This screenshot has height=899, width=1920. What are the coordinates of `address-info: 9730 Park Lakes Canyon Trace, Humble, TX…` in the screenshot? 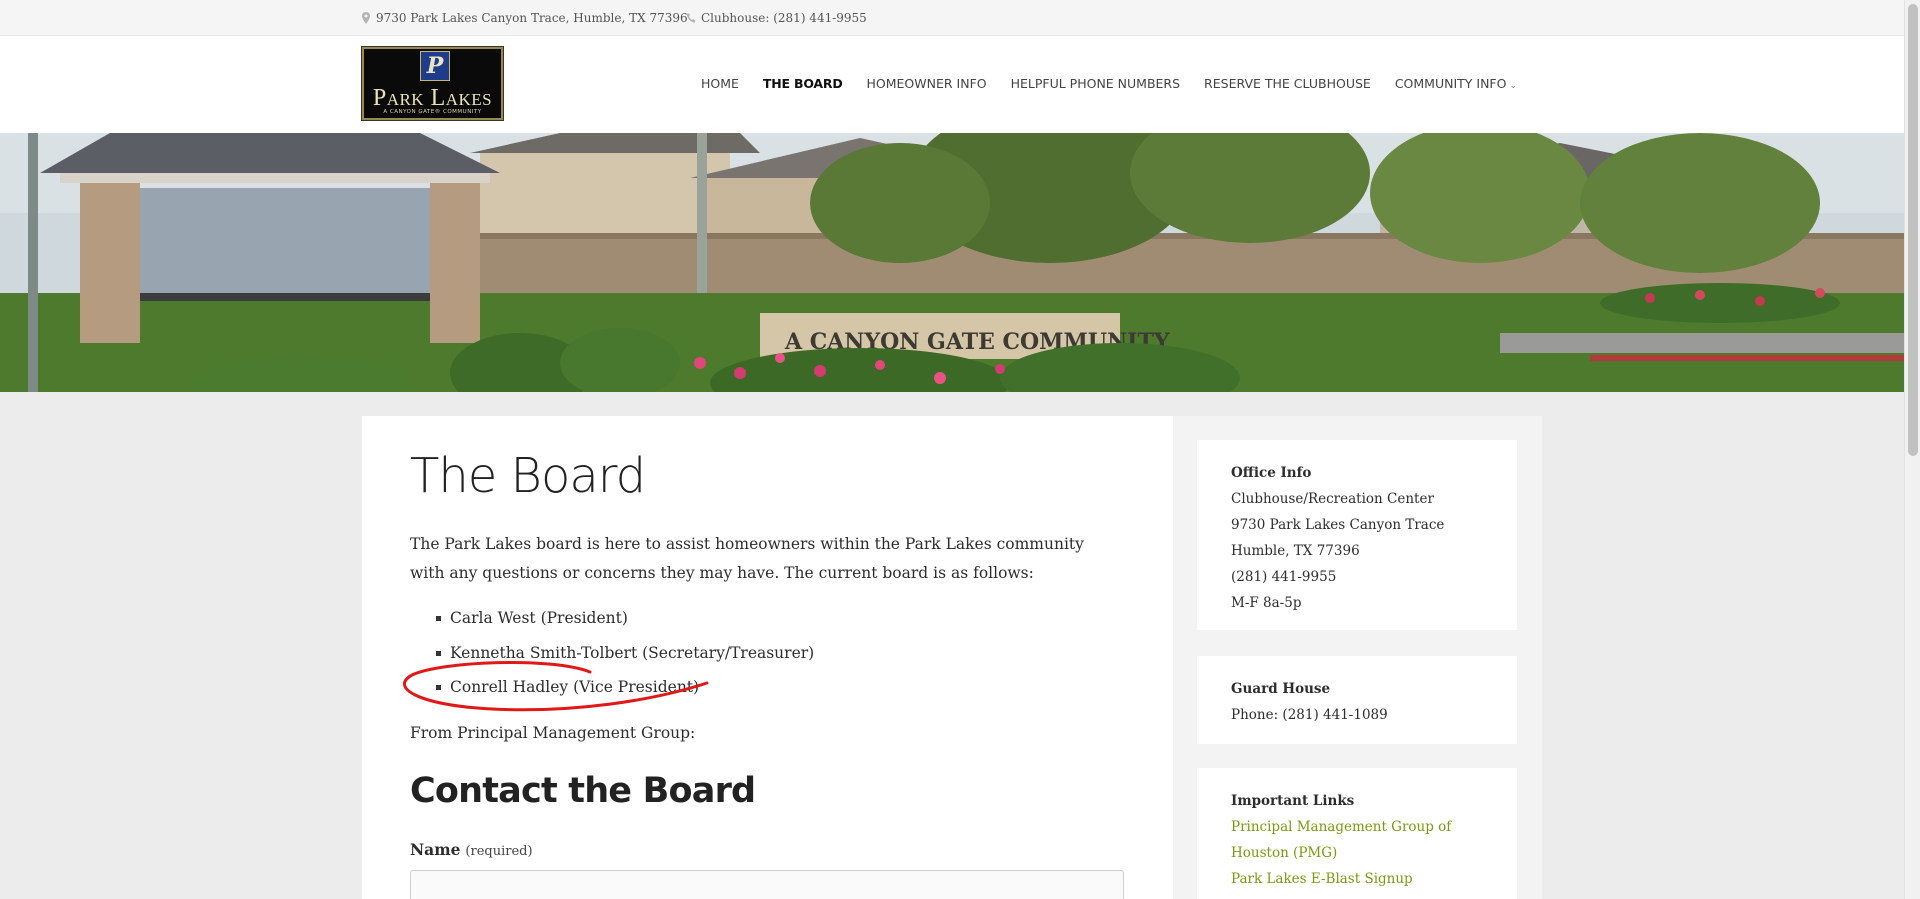 It's located at (524, 18).